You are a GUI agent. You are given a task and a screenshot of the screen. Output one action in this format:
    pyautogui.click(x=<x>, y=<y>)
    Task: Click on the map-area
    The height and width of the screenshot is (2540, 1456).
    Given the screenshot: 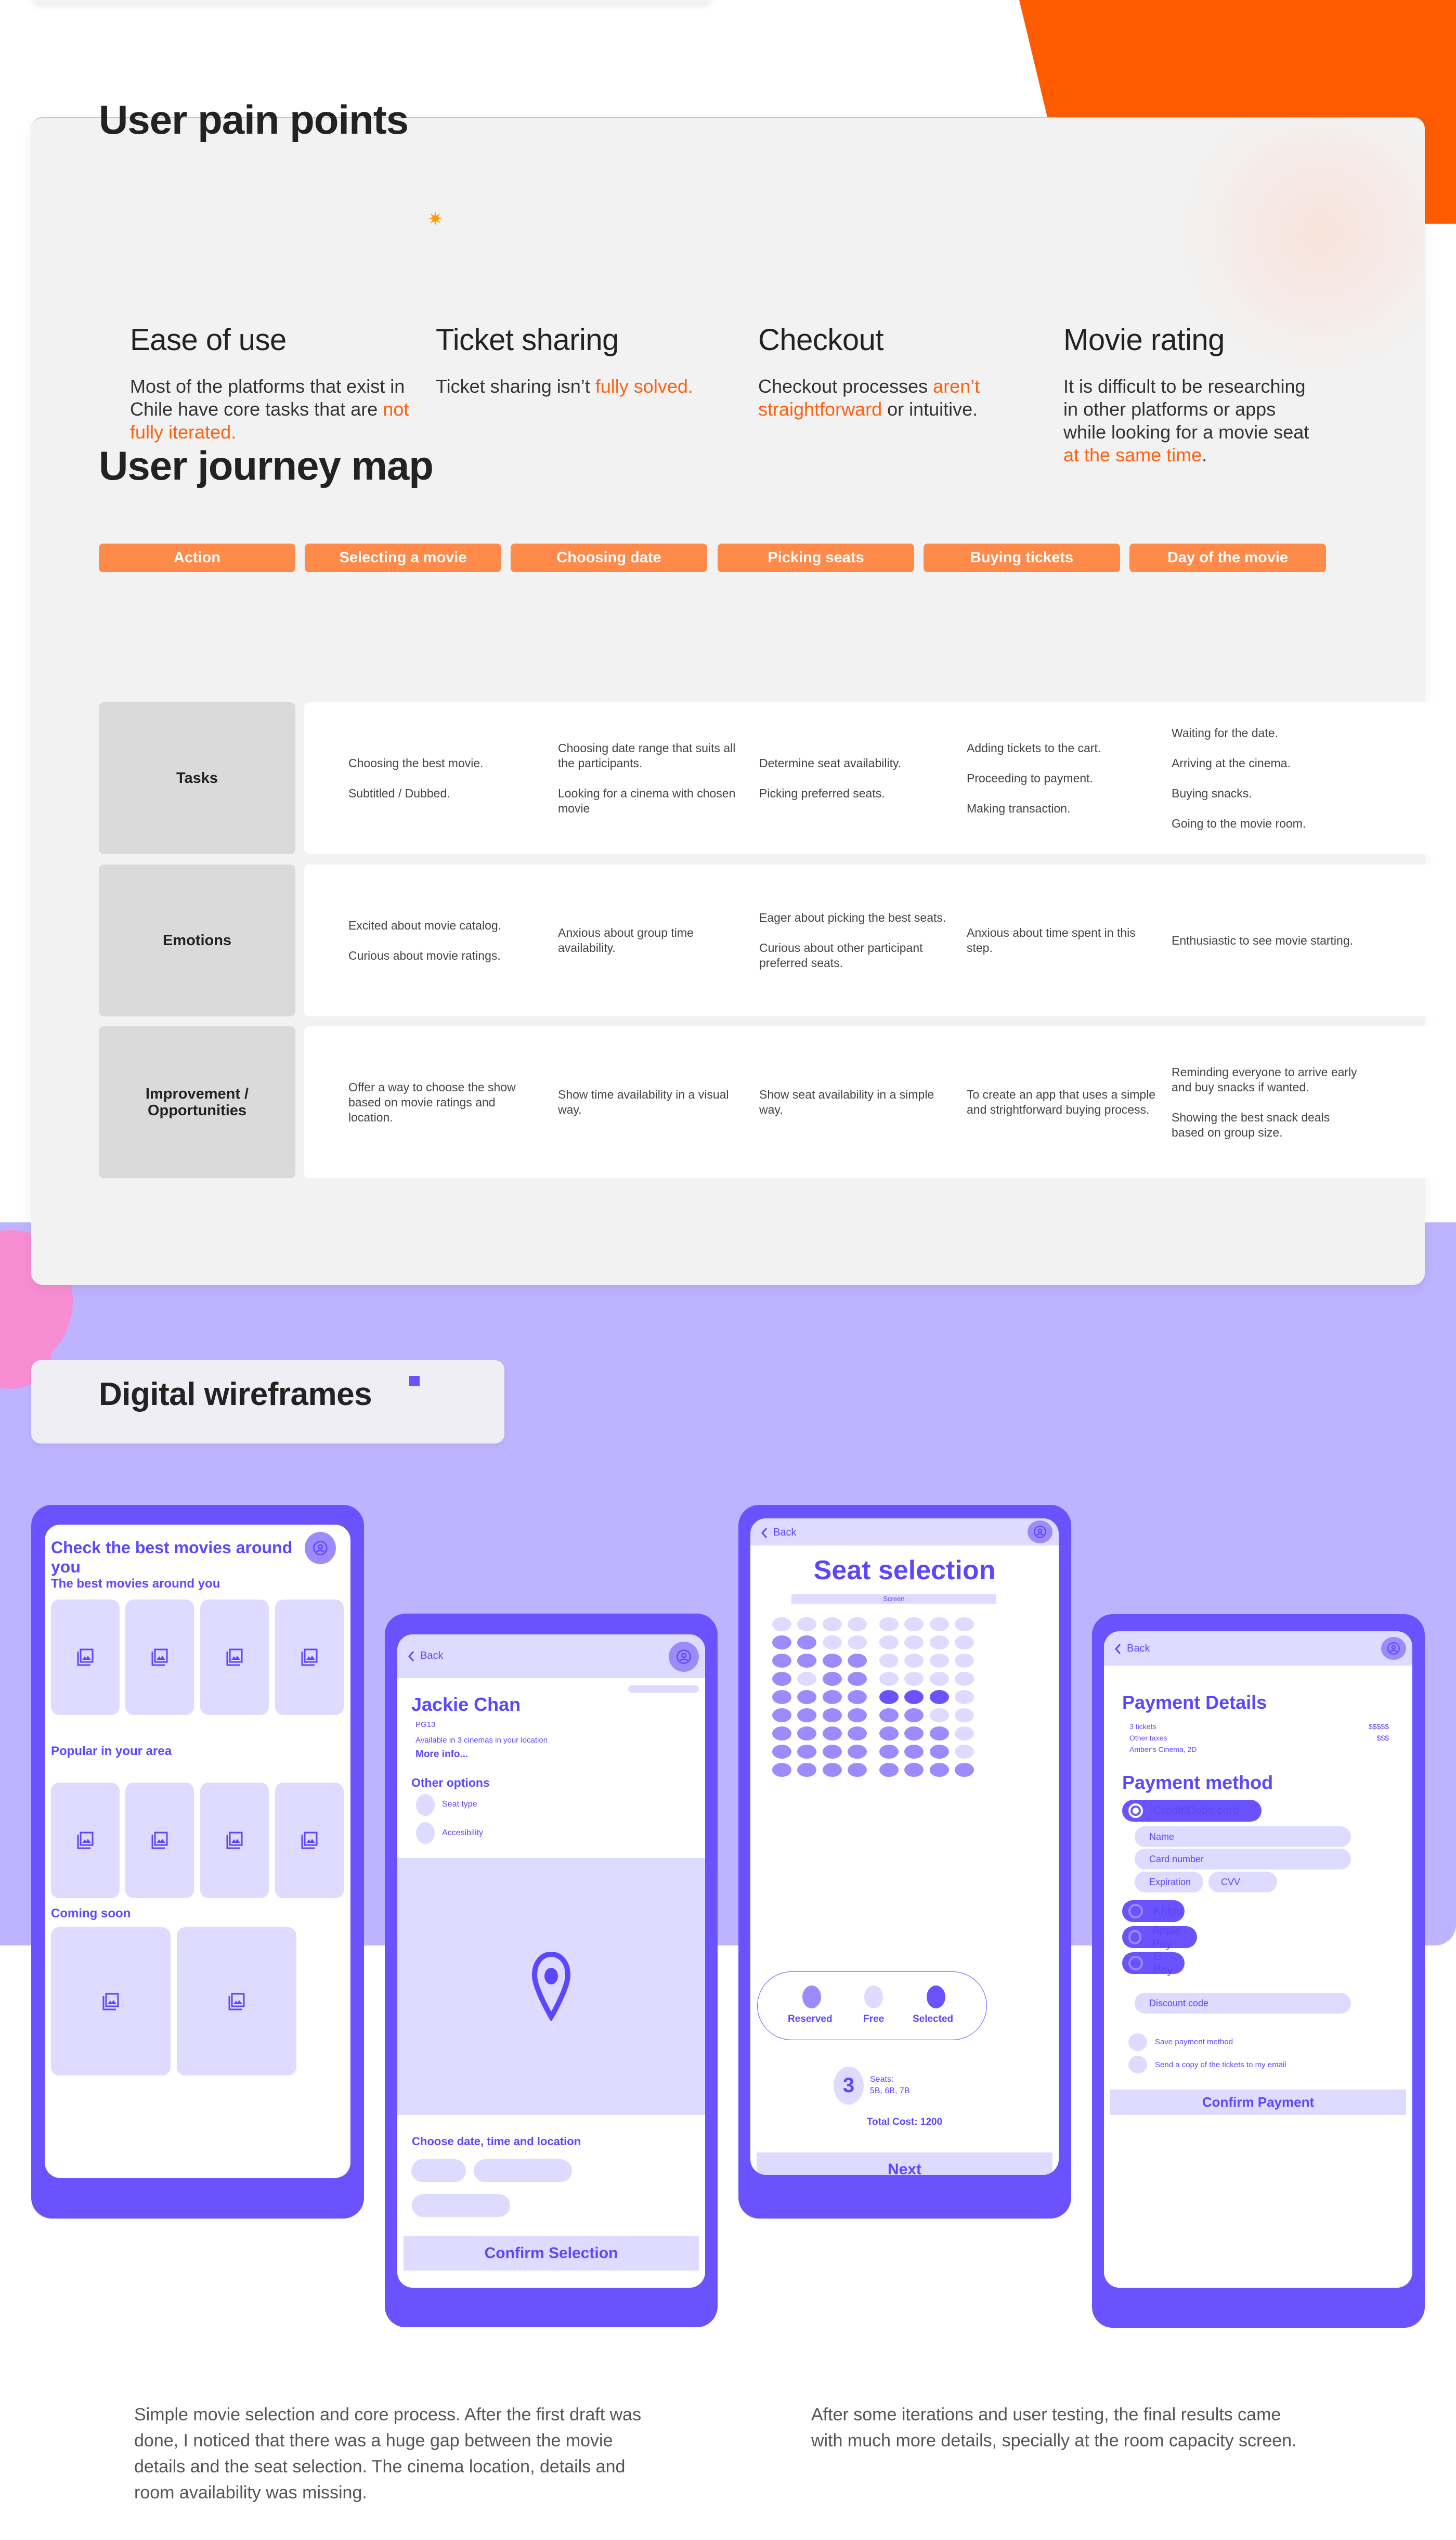 What is the action you would take?
    pyautogui.click(x=551, y=1987)
    